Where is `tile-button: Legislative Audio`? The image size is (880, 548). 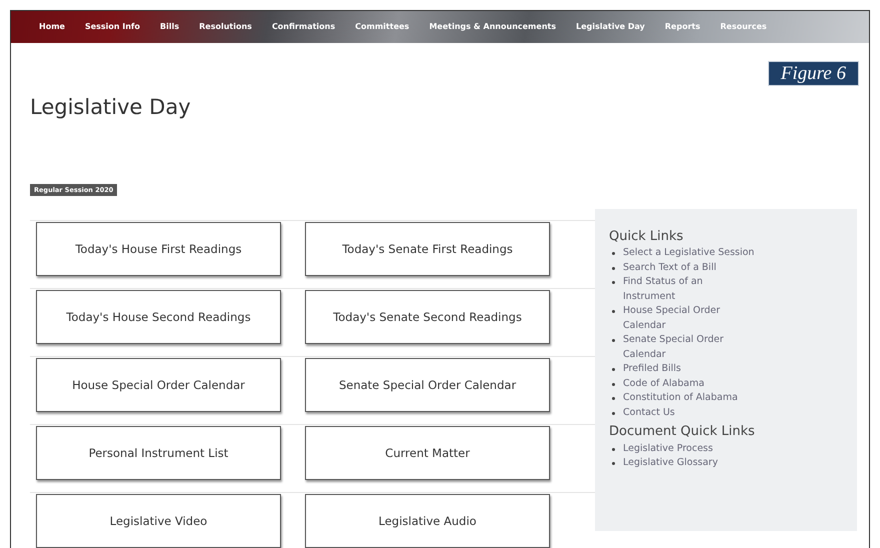
tile-button: Legislative Audio is located at coordinates (427, 521).